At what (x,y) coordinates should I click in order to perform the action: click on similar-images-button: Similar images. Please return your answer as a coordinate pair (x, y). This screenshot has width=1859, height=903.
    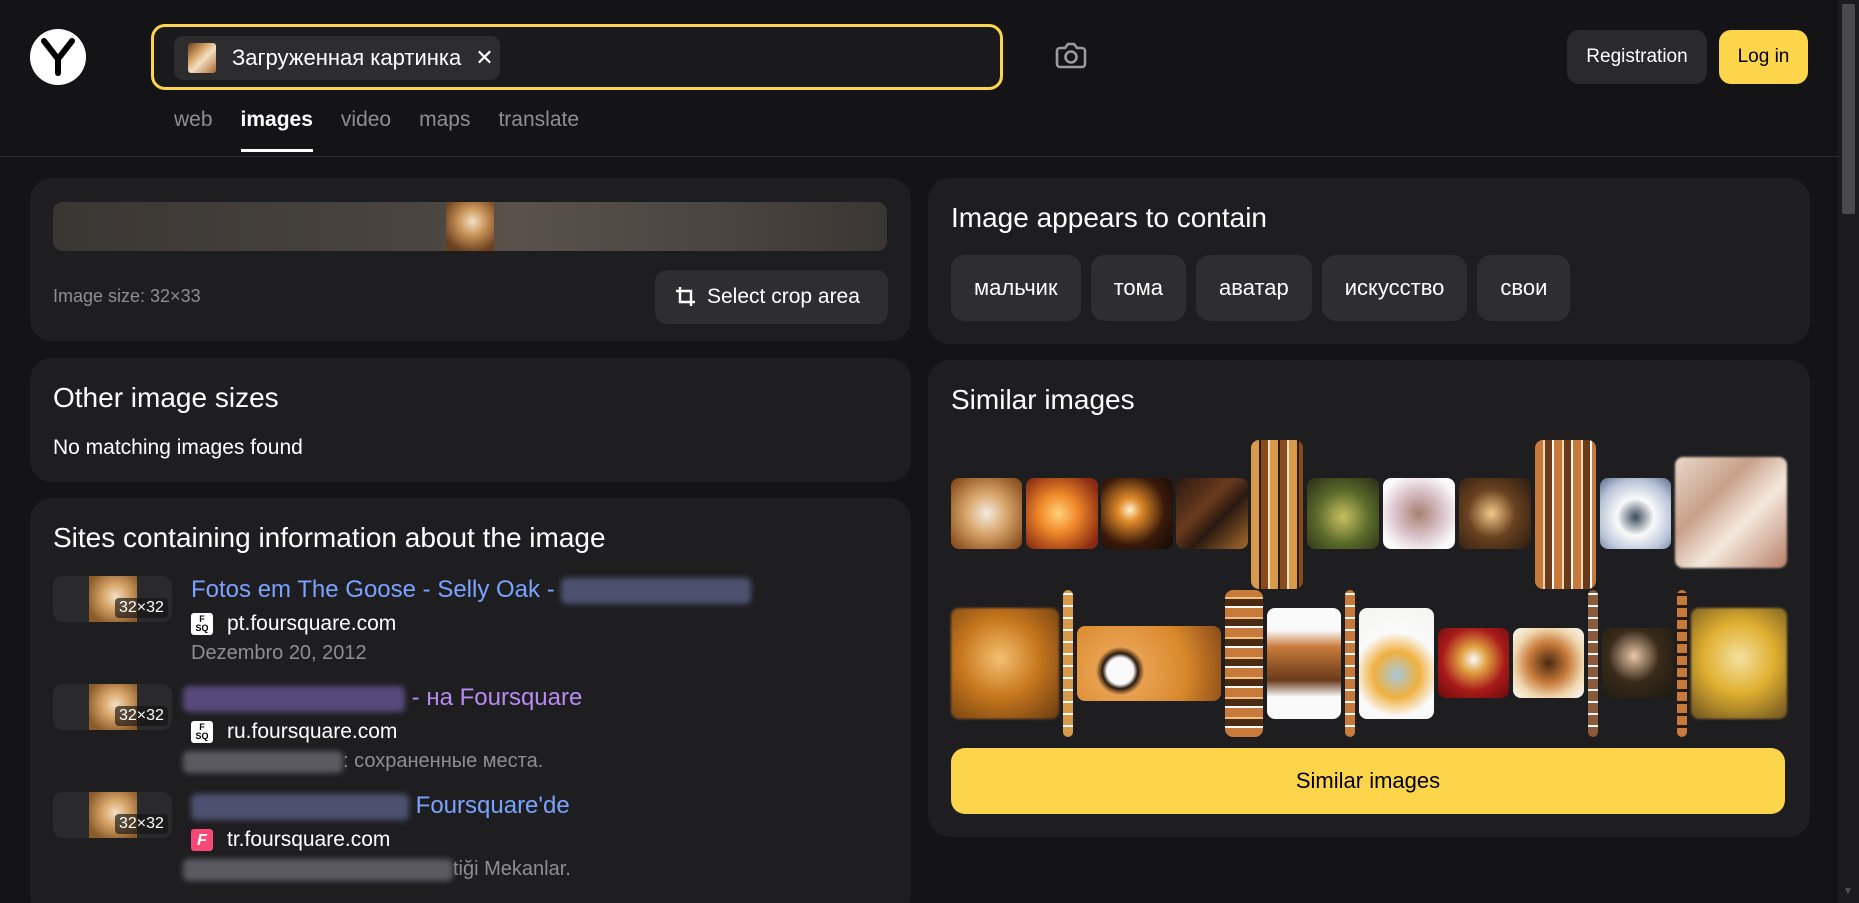
    Looking at the image, I should click on (1368, 781).